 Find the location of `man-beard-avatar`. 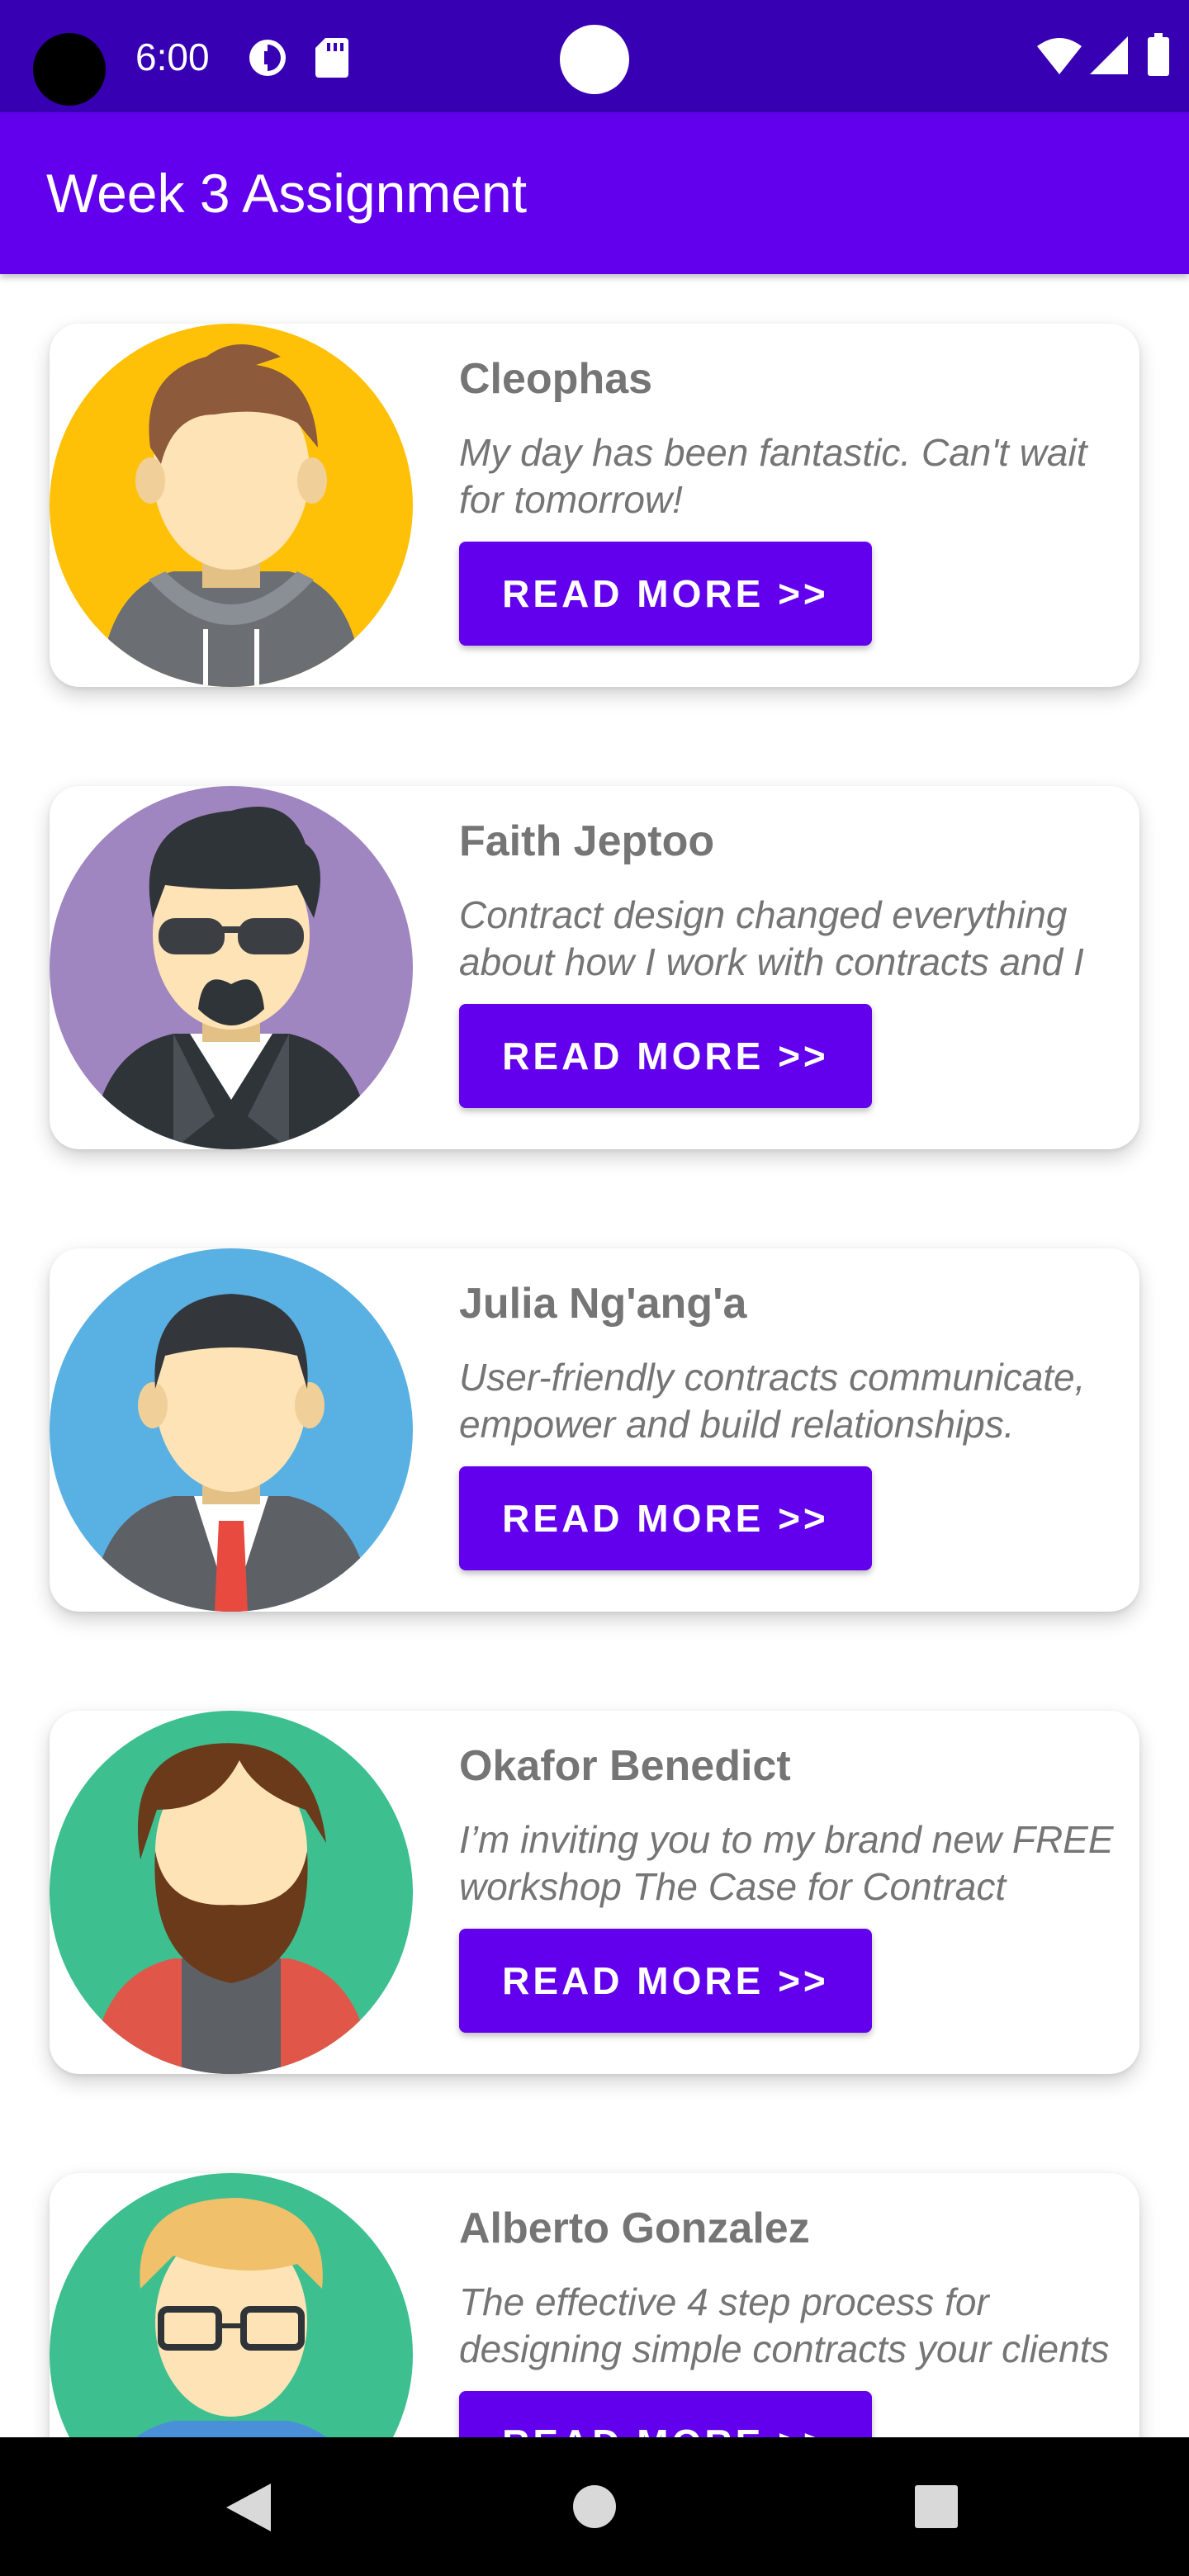

man-beard-avatar is located at coordinates (231, 1892).